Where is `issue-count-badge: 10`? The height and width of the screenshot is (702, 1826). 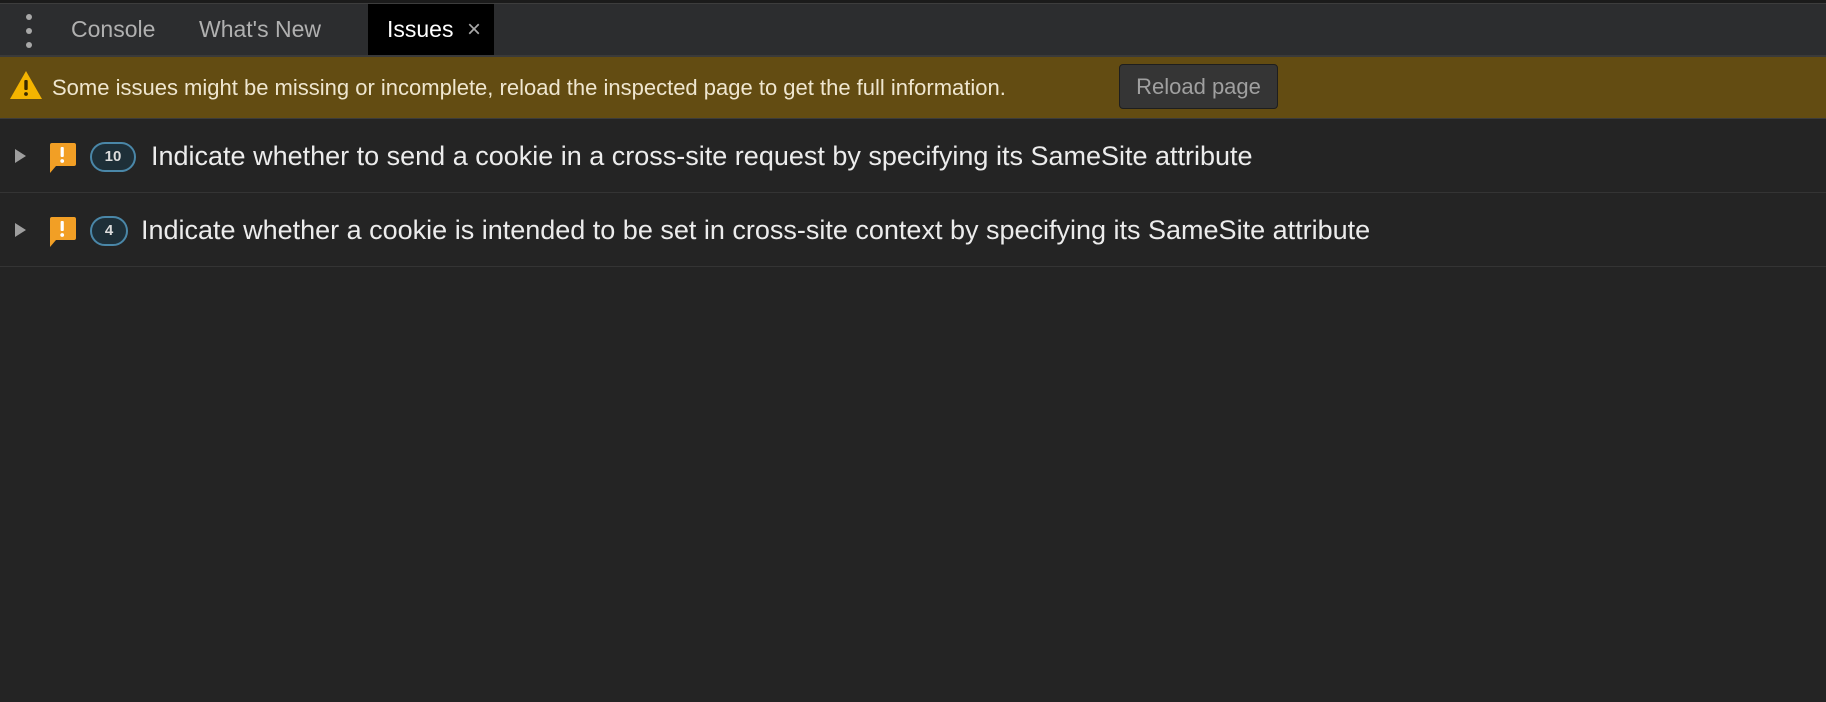
issue-count-badge: 10 is located at coordinates (113, 157).